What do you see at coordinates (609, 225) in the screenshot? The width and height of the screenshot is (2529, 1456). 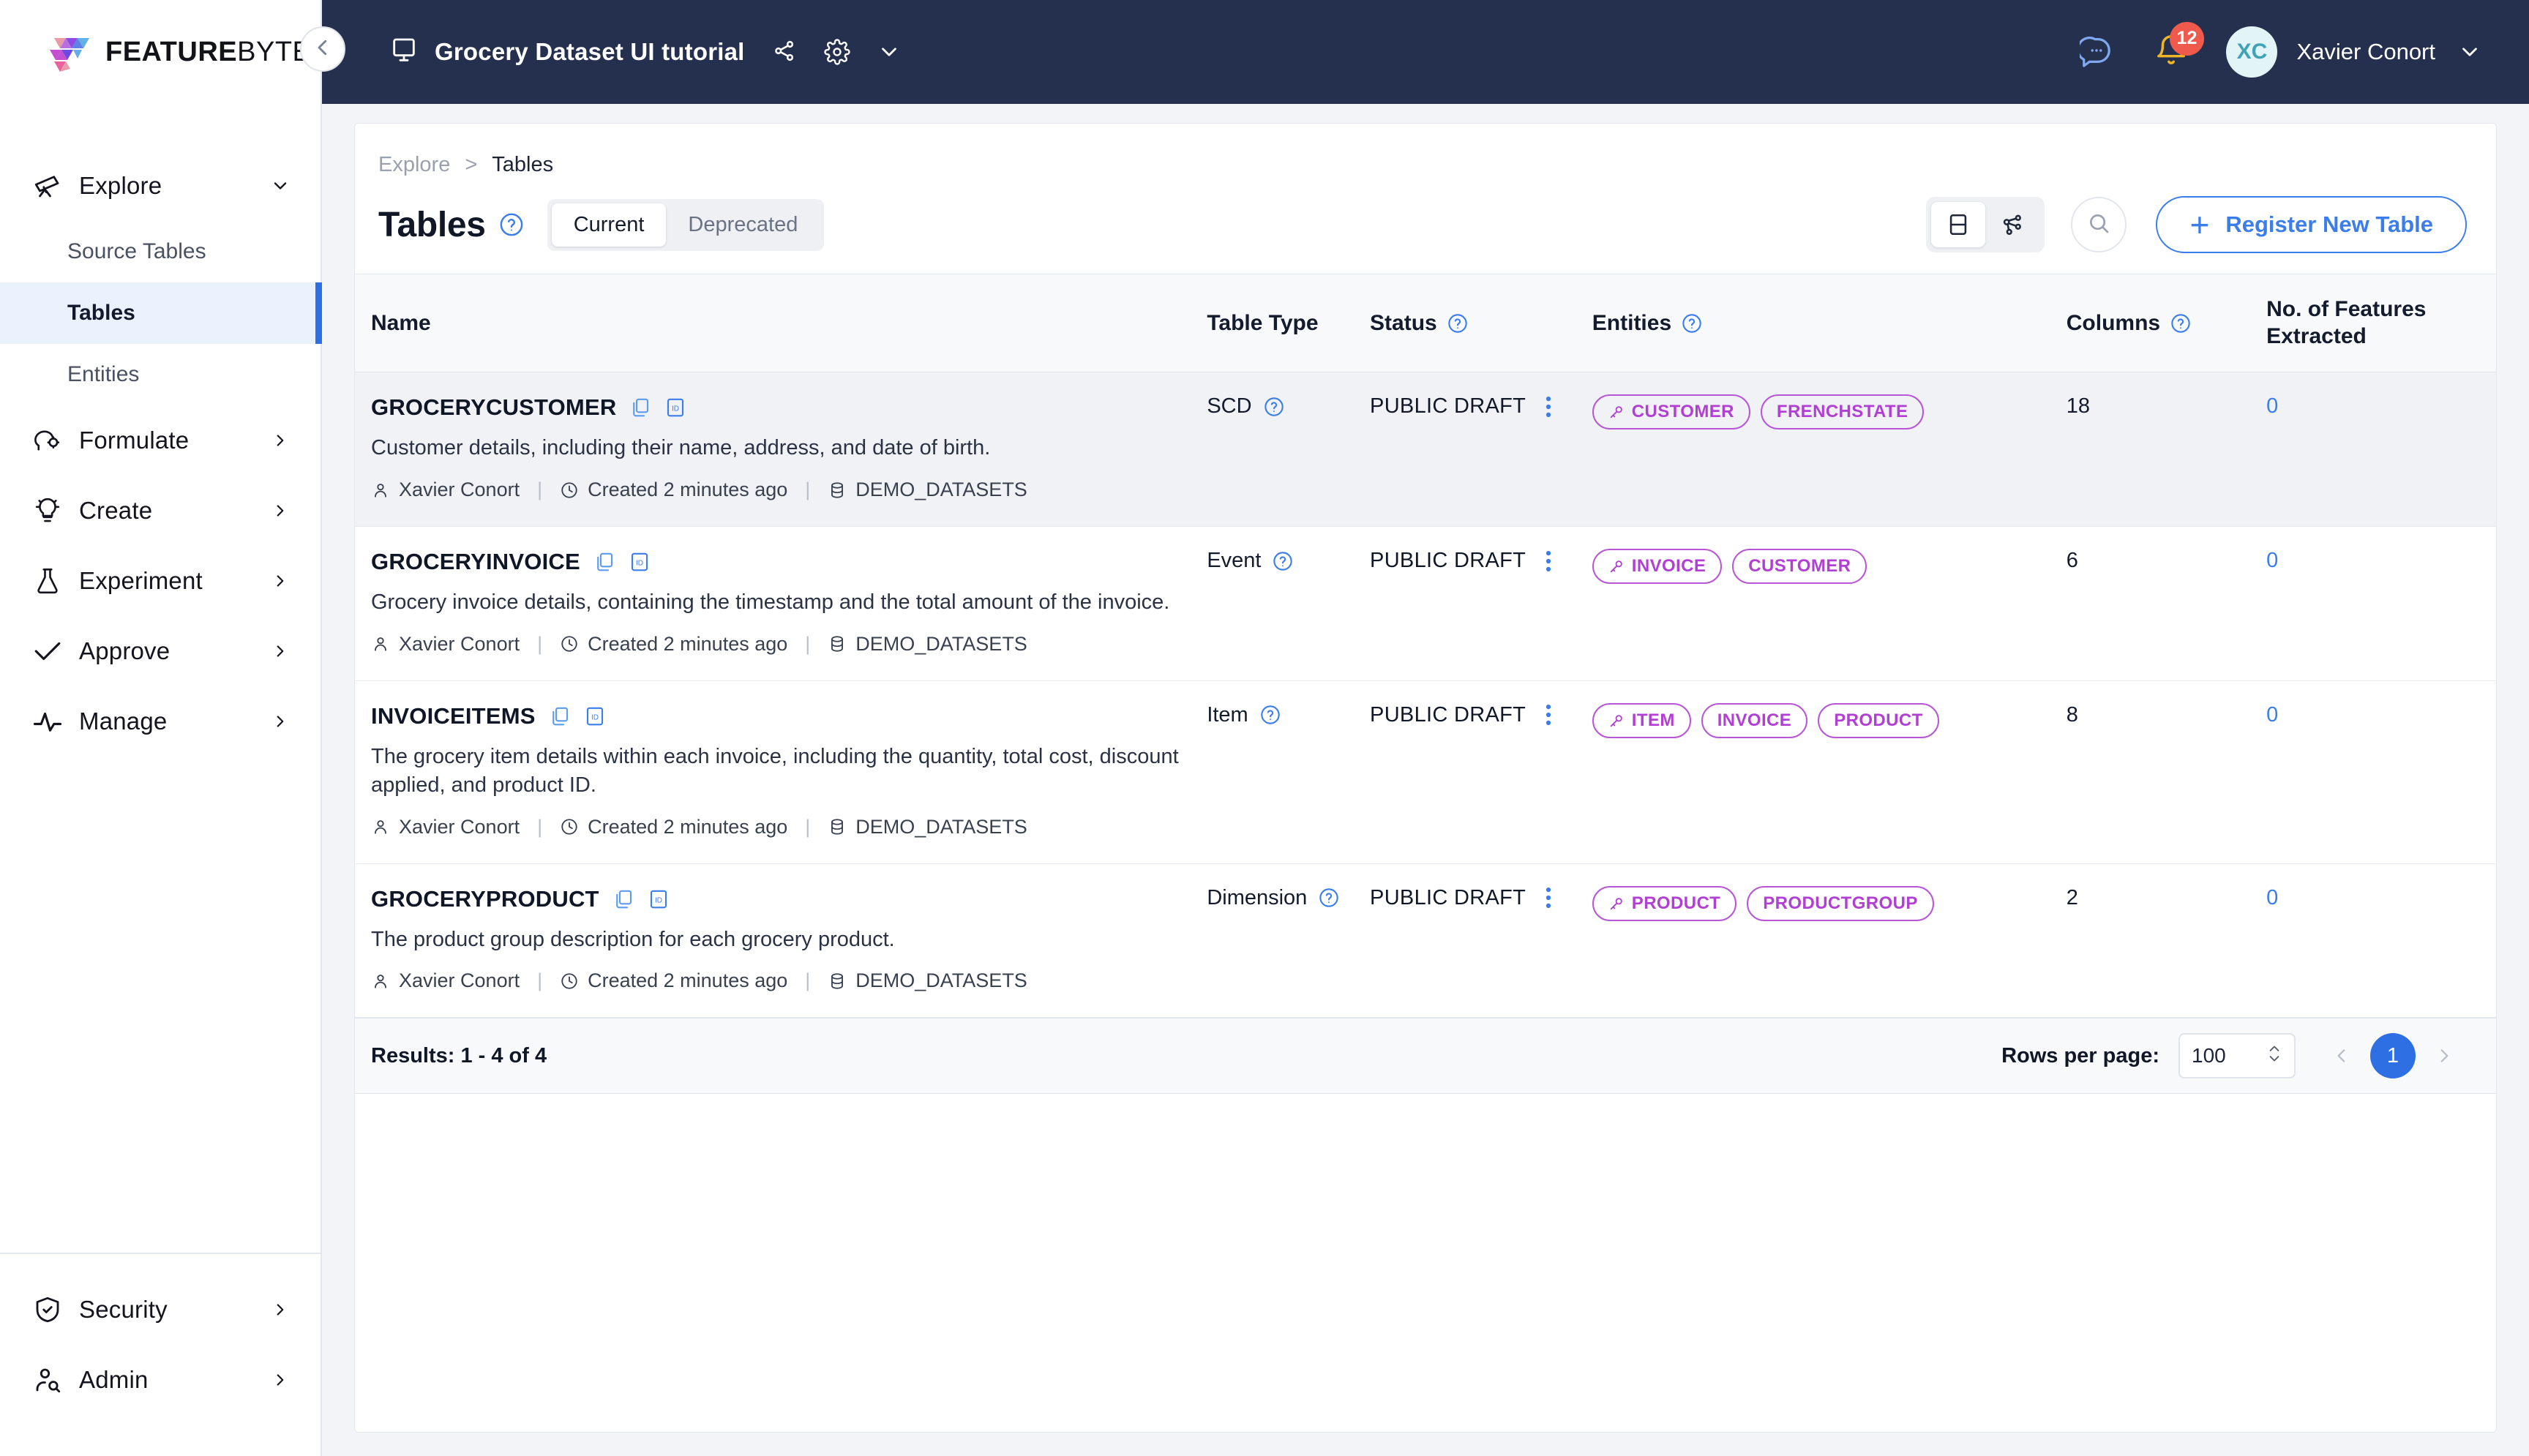 I see `tab-current: Current` at bounding box center [609, 225].